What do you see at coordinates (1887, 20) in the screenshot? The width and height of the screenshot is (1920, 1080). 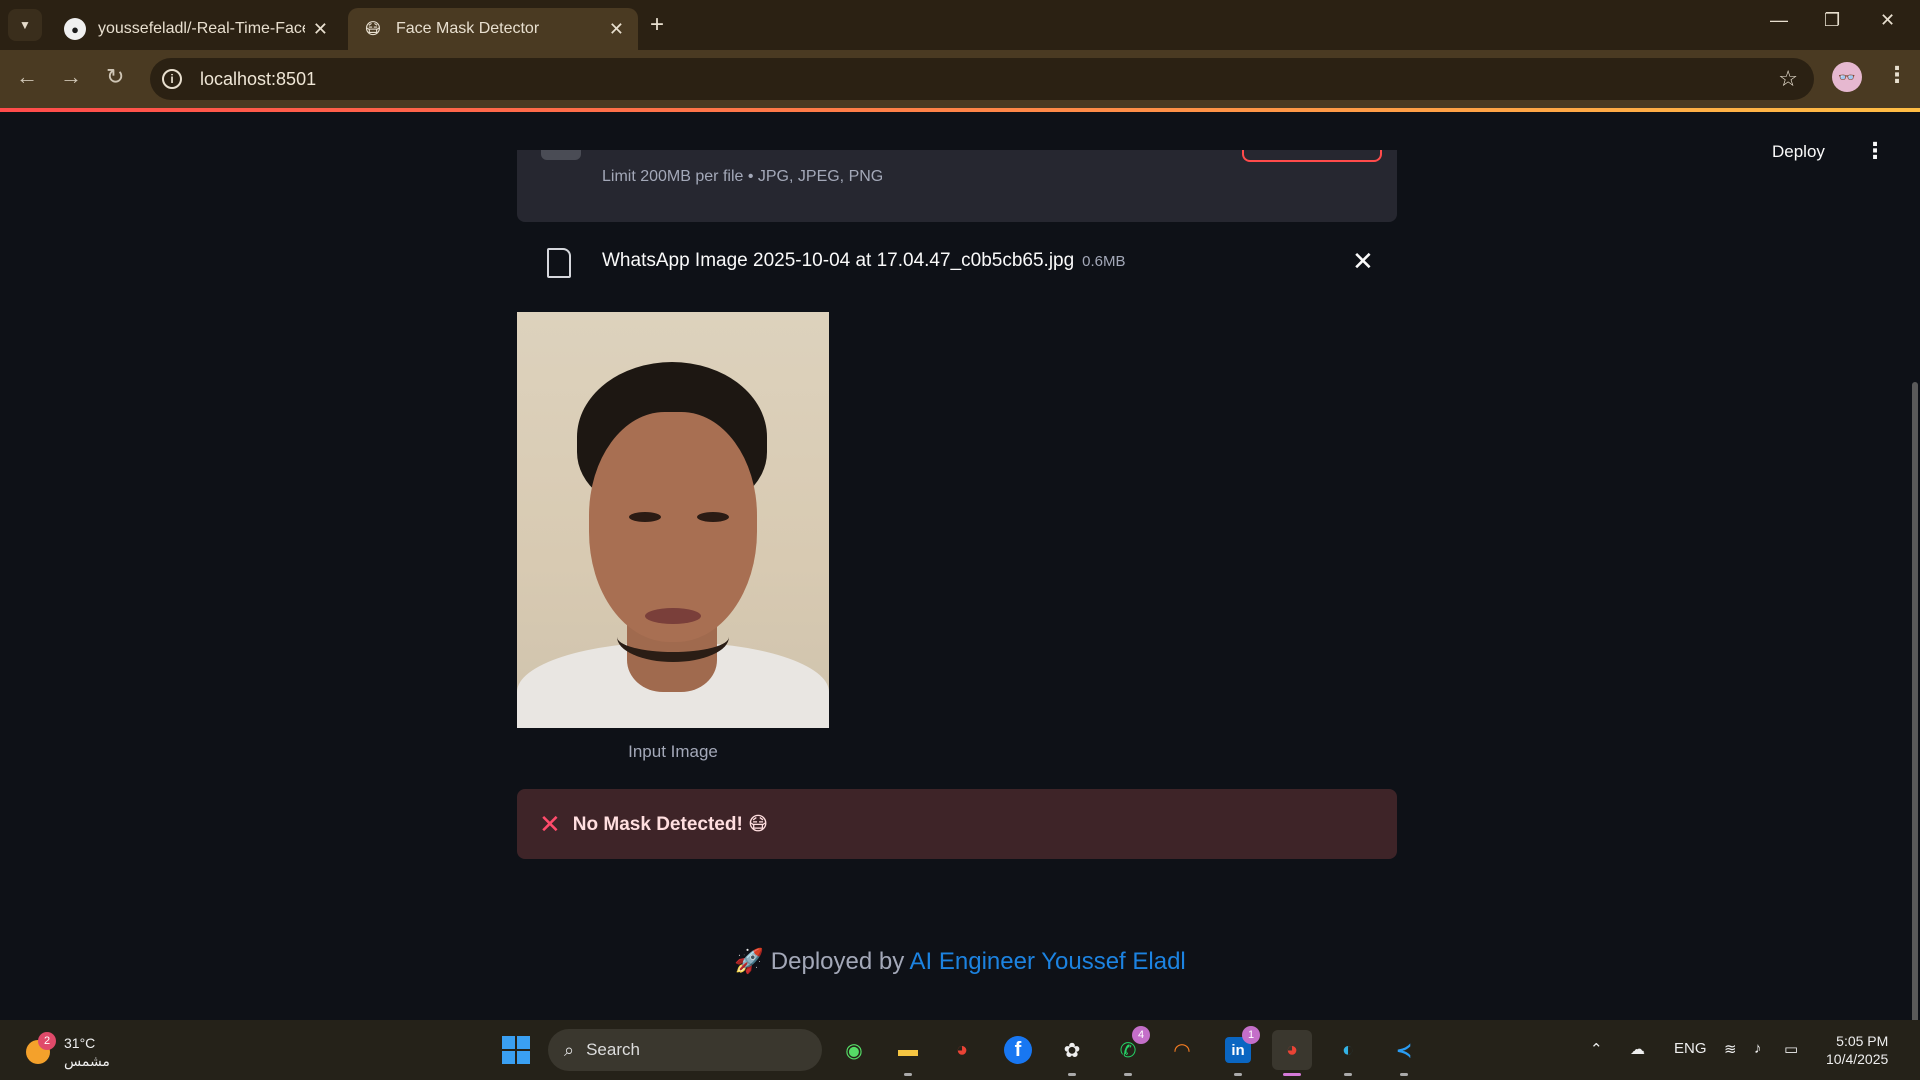 I see `window-close-icon: ✕` at bounding box center [1887, 20].